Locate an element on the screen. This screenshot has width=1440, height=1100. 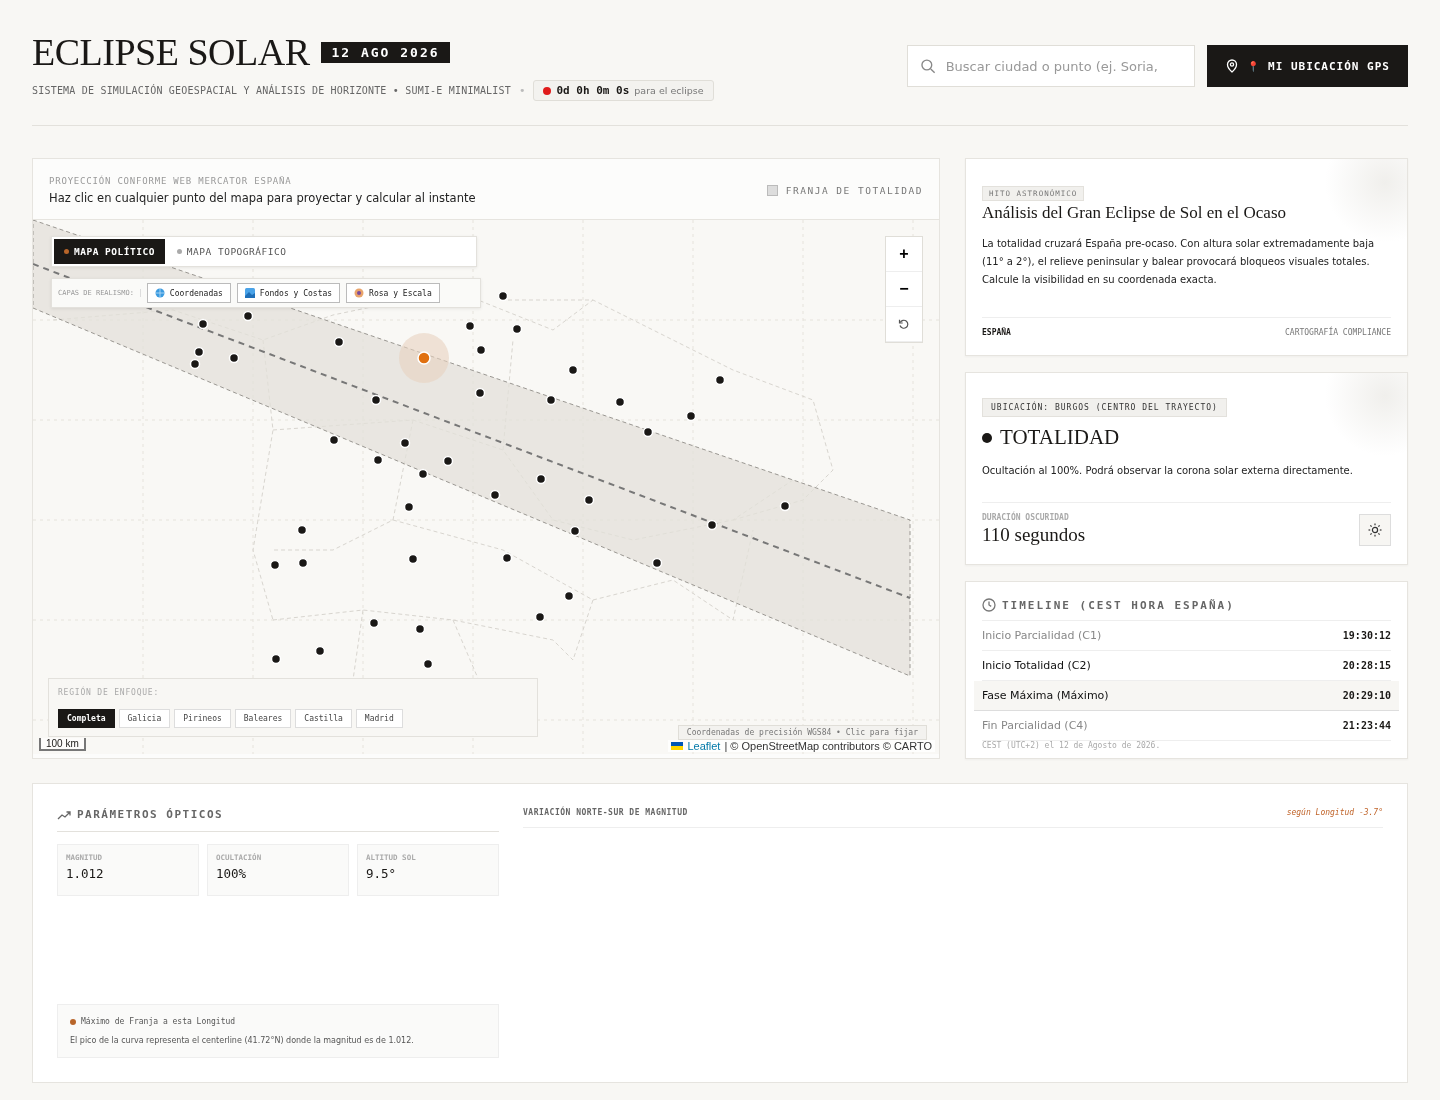
stat-value: 100% is located at coordinates (232, 873).